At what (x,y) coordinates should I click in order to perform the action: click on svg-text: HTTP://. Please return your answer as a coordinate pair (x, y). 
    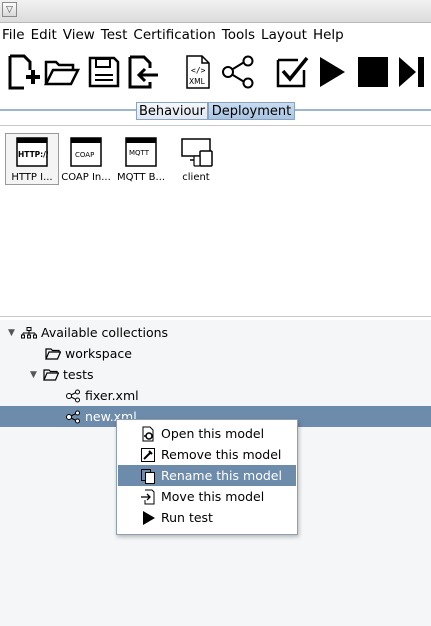
    Looking at the image, I should click on (33, 154).